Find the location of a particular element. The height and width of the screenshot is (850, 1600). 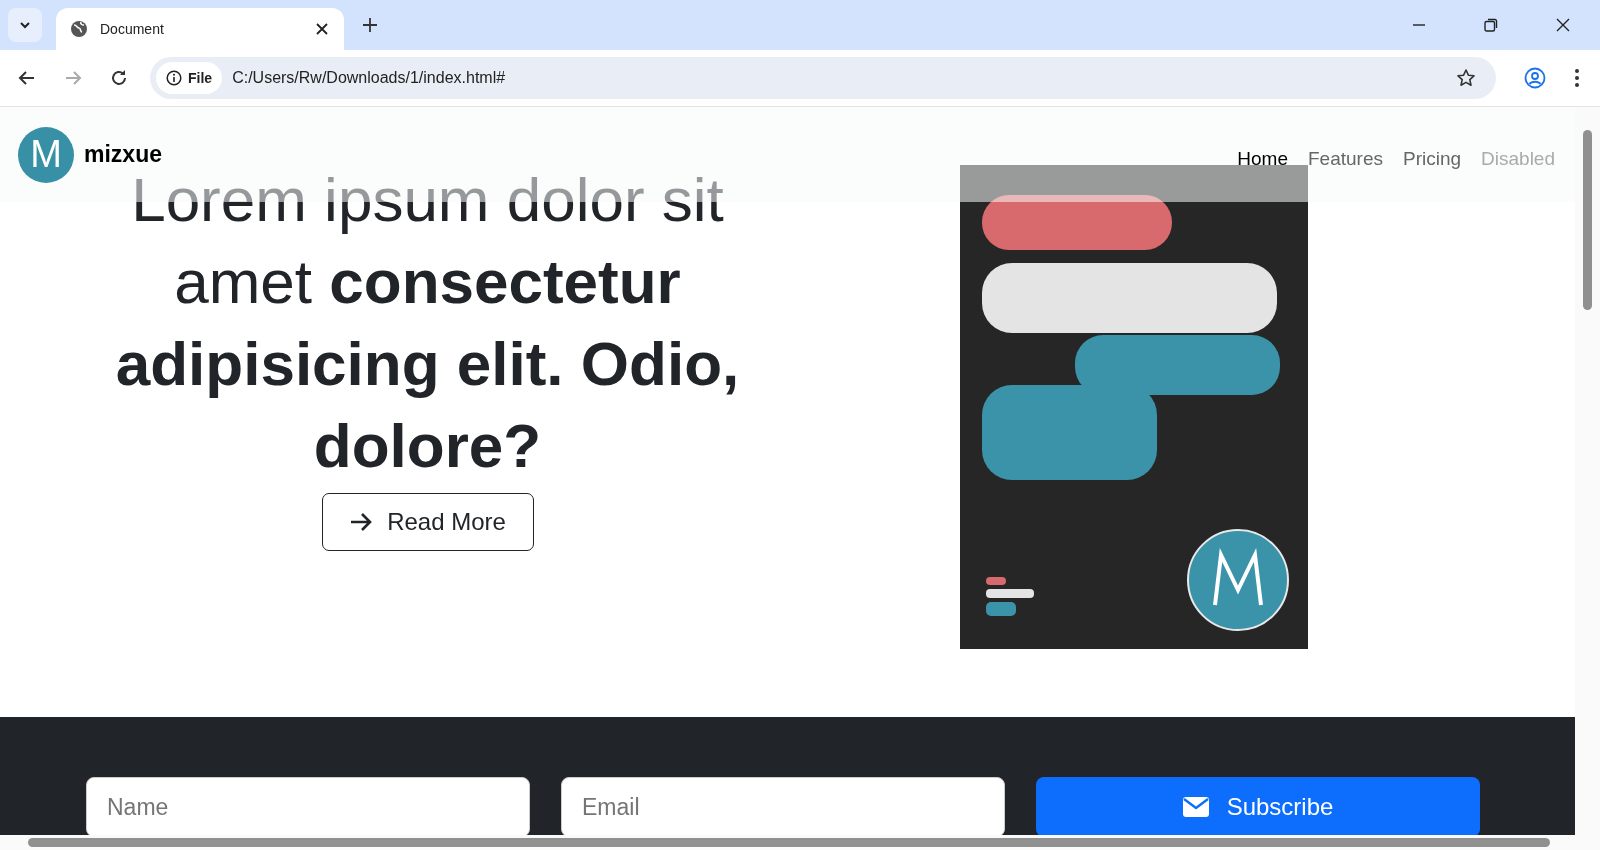

globe-icon is located at coordinates (79, 29).